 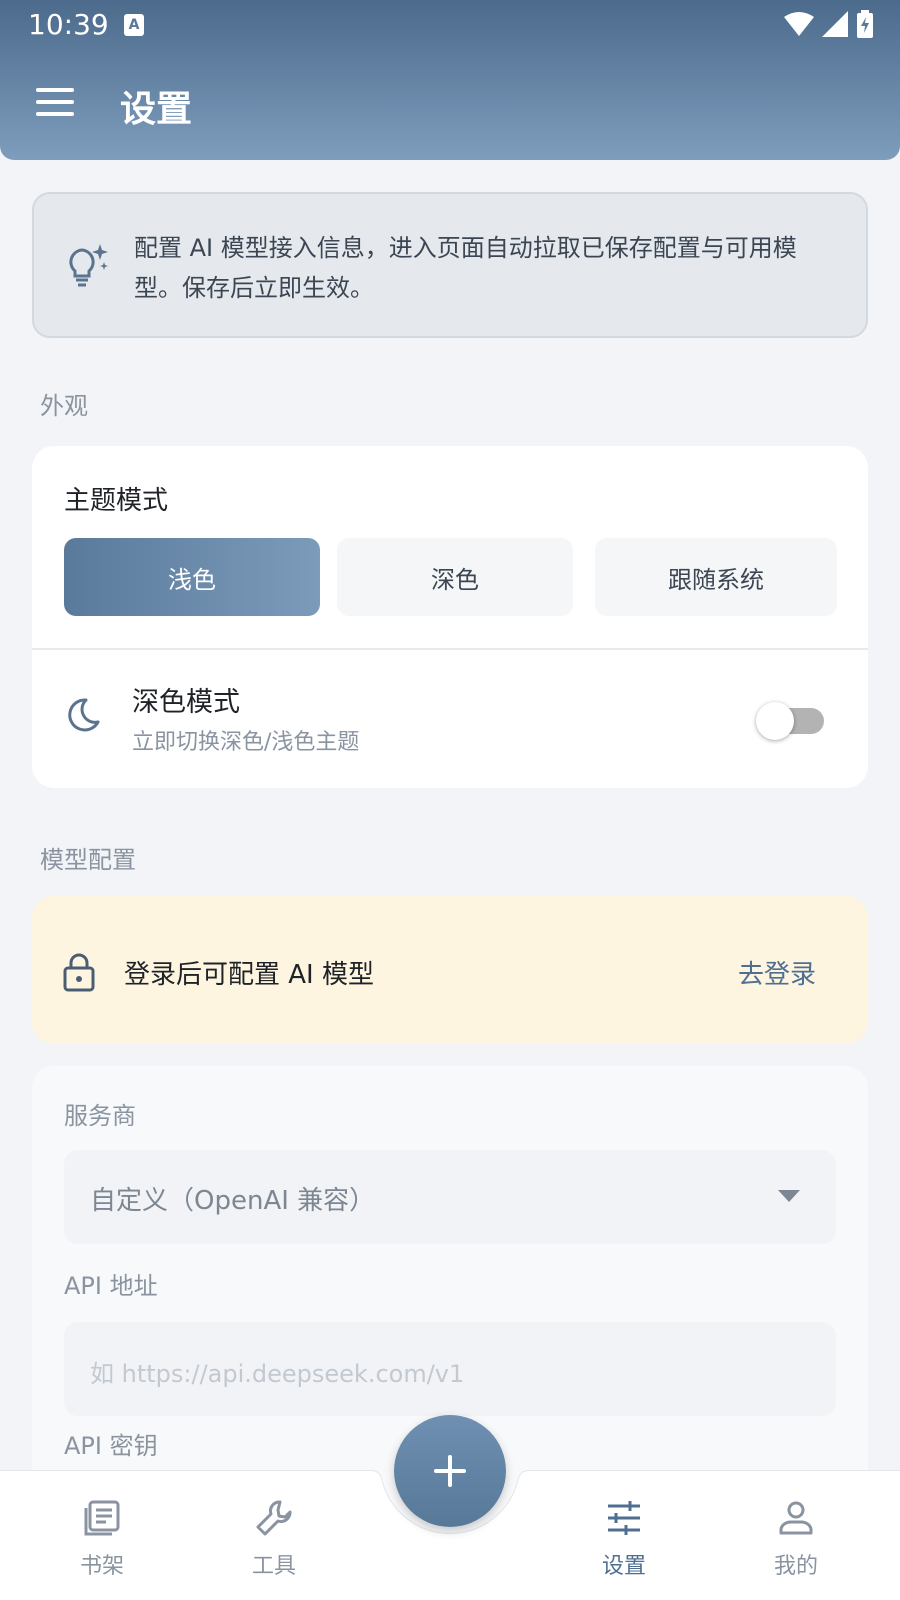 I want to click on menu-icon, so click(x=55, y=102).